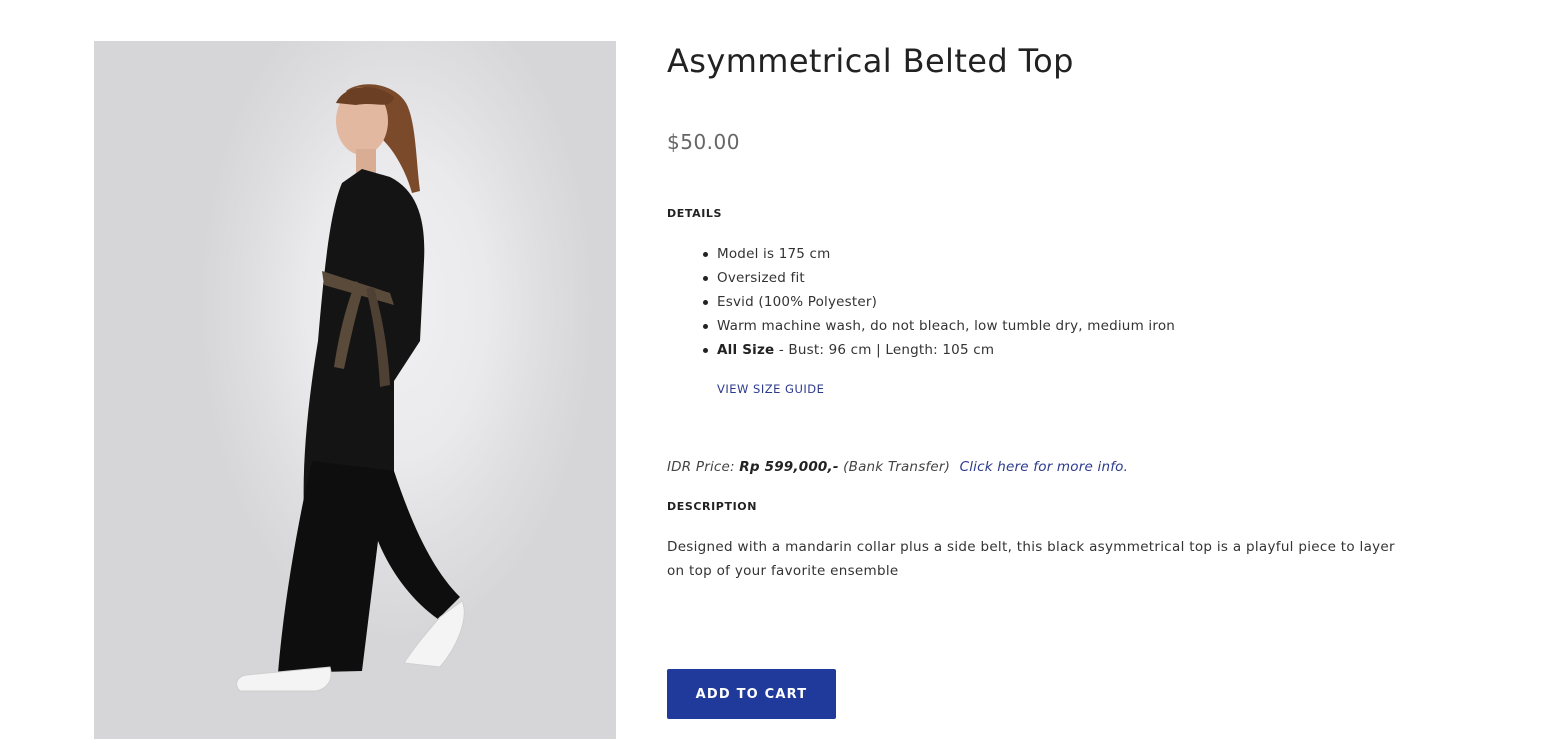  What do you see at coordinates (703, 467) in the screenshot?
I see `idr-prefix: IDR Price:` at bounding box center [703, 467].